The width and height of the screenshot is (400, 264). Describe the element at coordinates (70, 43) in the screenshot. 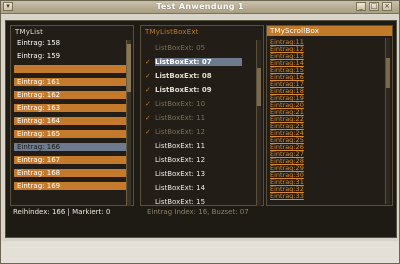

I see `mylist-item: Eintrag: 158` at that location.